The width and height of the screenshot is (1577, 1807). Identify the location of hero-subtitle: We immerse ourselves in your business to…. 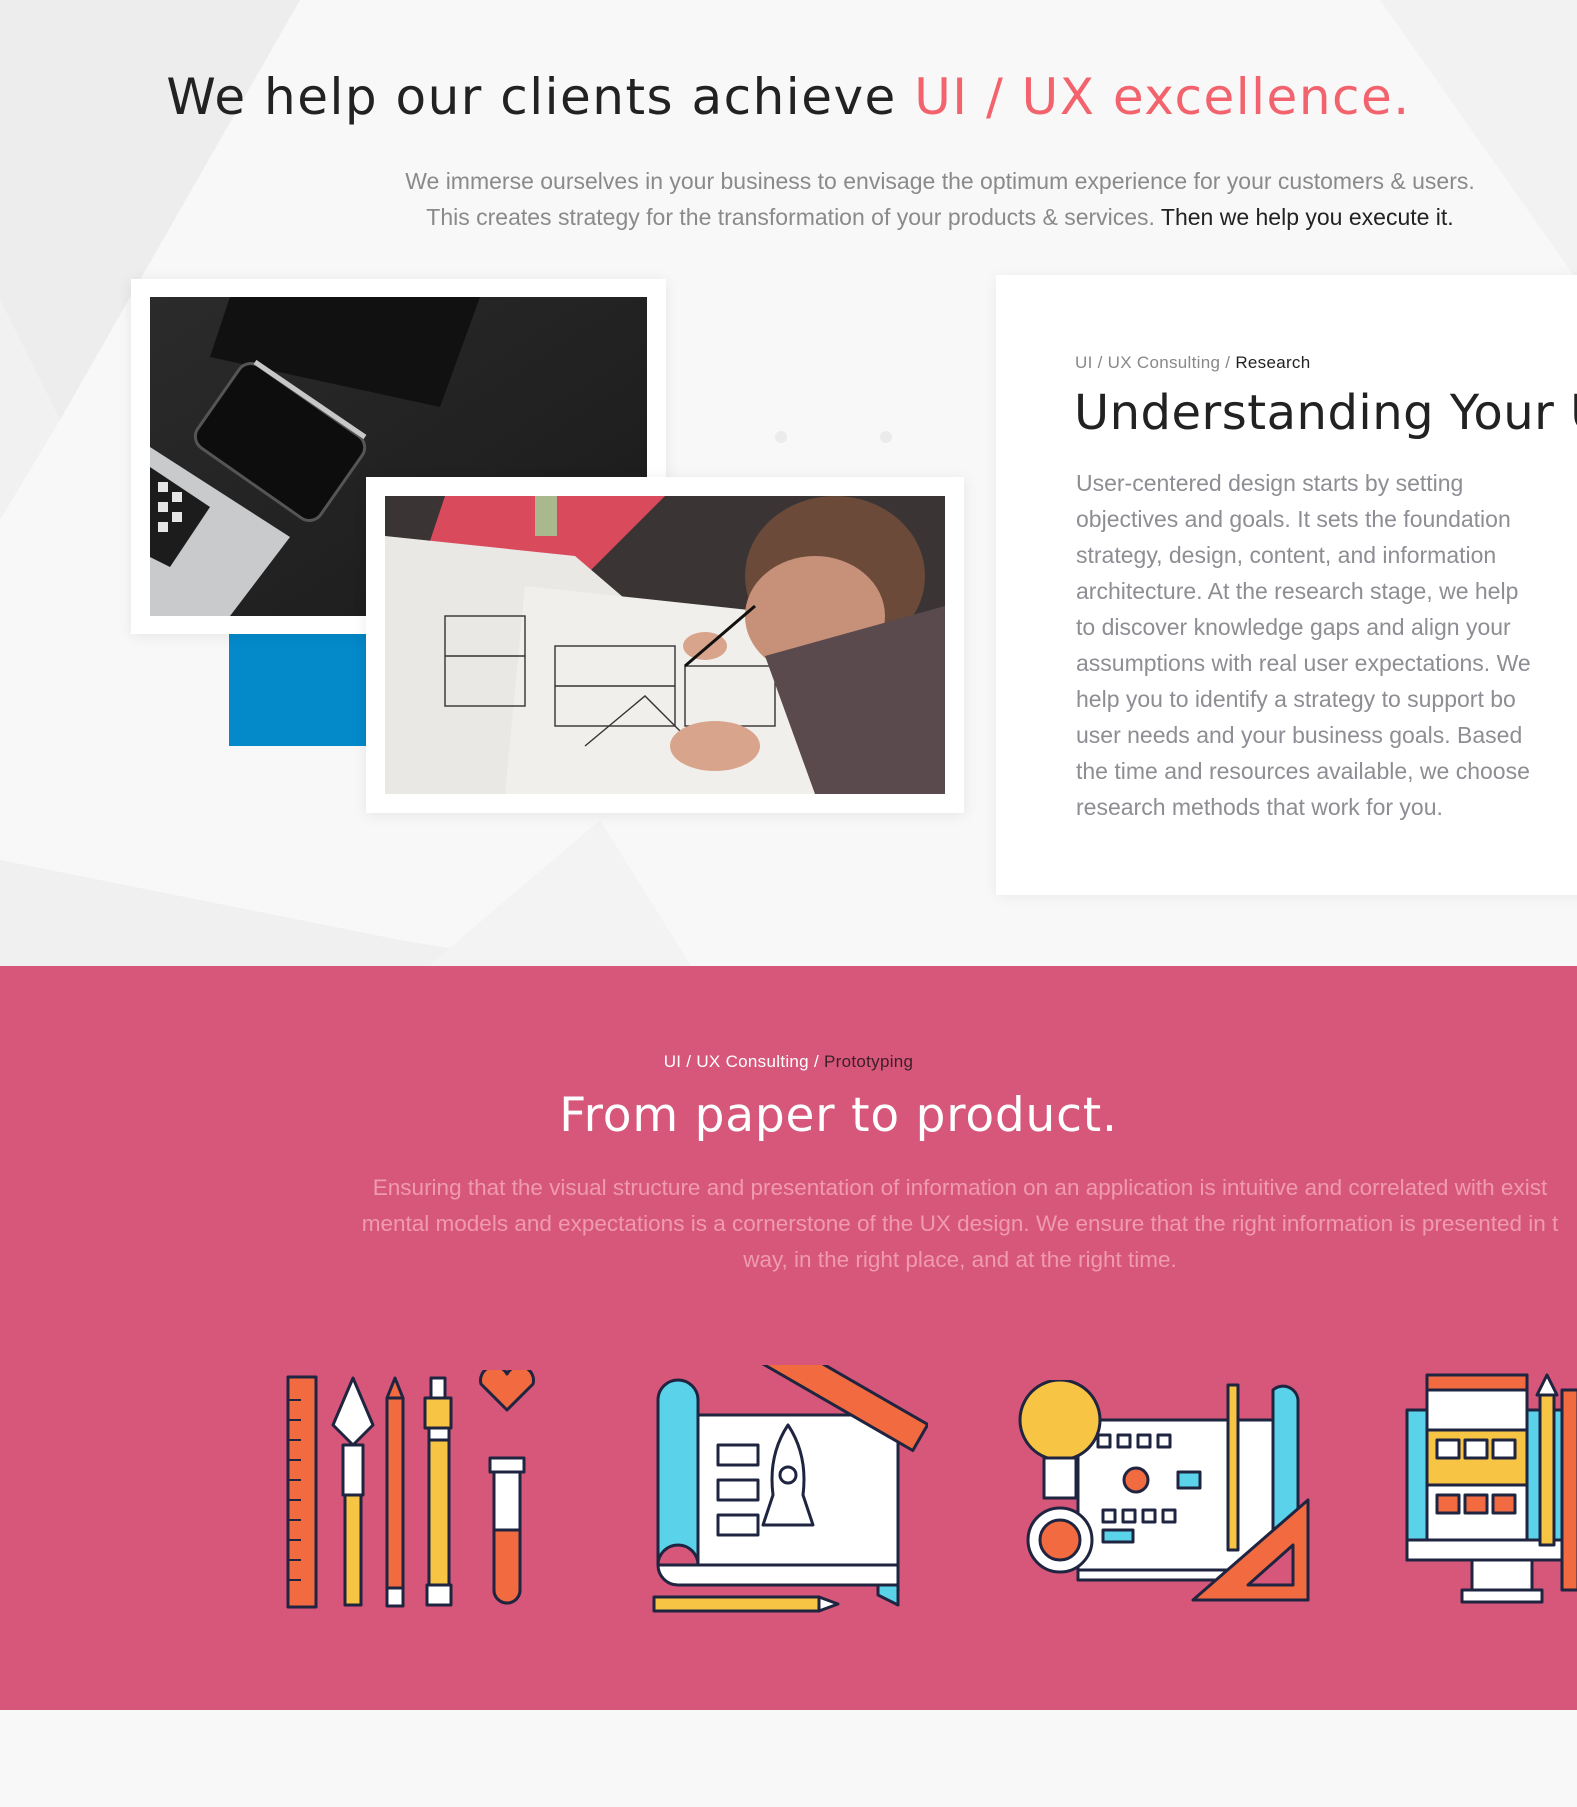
(940, 199).